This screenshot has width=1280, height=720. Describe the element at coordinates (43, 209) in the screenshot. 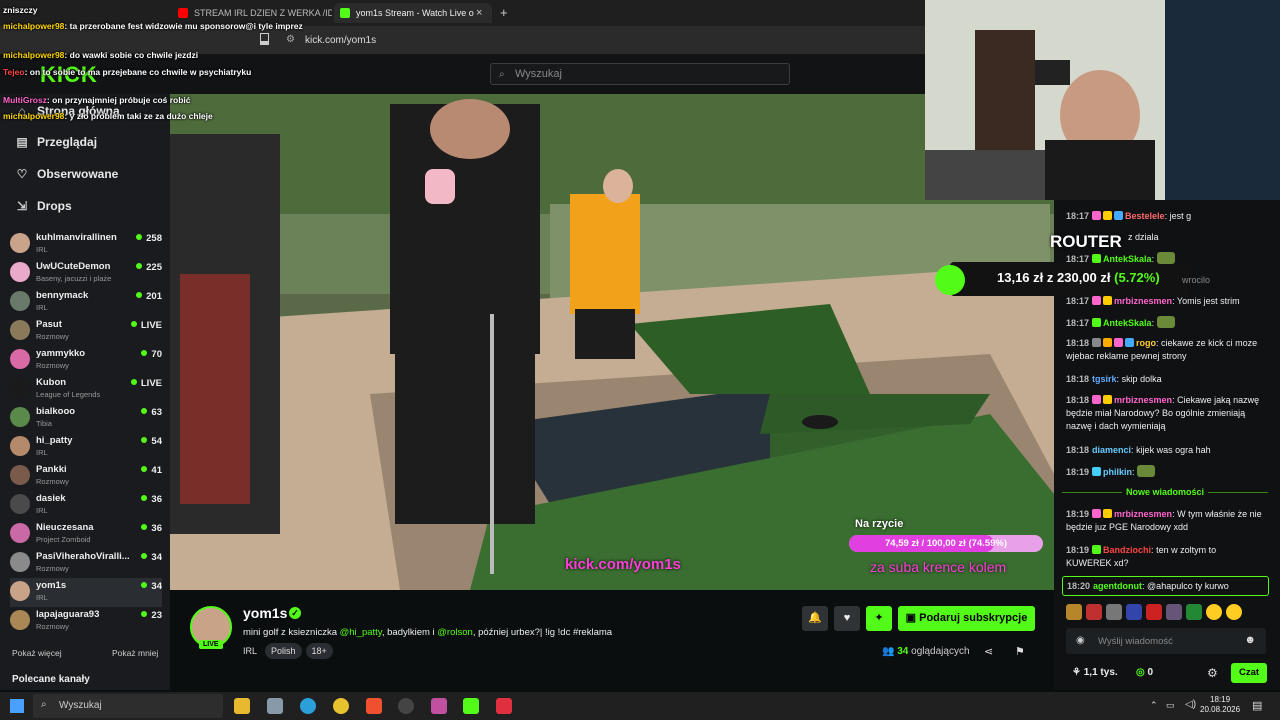

I see `nav-drops: ⇲ Drops` at that location.